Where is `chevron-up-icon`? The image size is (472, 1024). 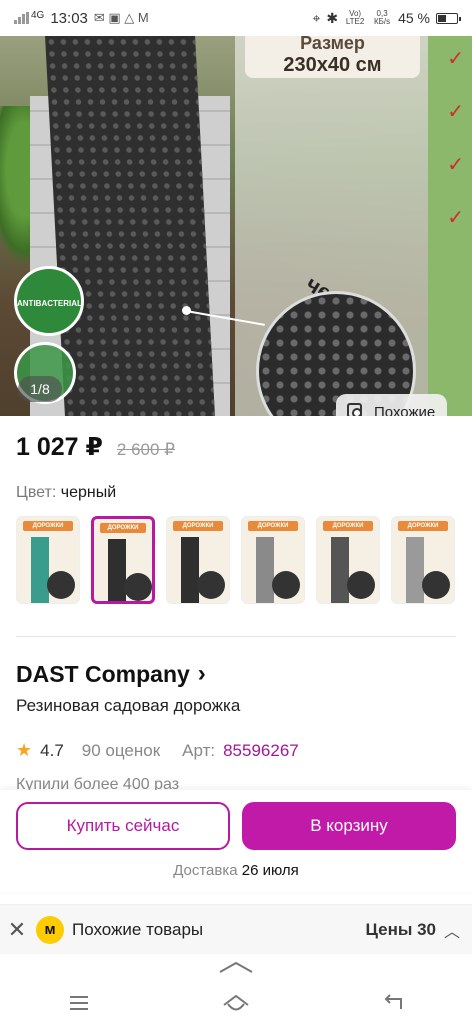 chevron-up-icon is located at coordinates (236, 967).